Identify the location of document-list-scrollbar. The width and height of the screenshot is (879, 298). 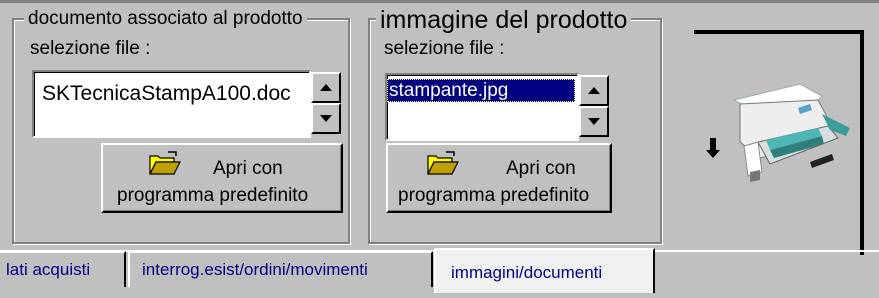
(326, 103).